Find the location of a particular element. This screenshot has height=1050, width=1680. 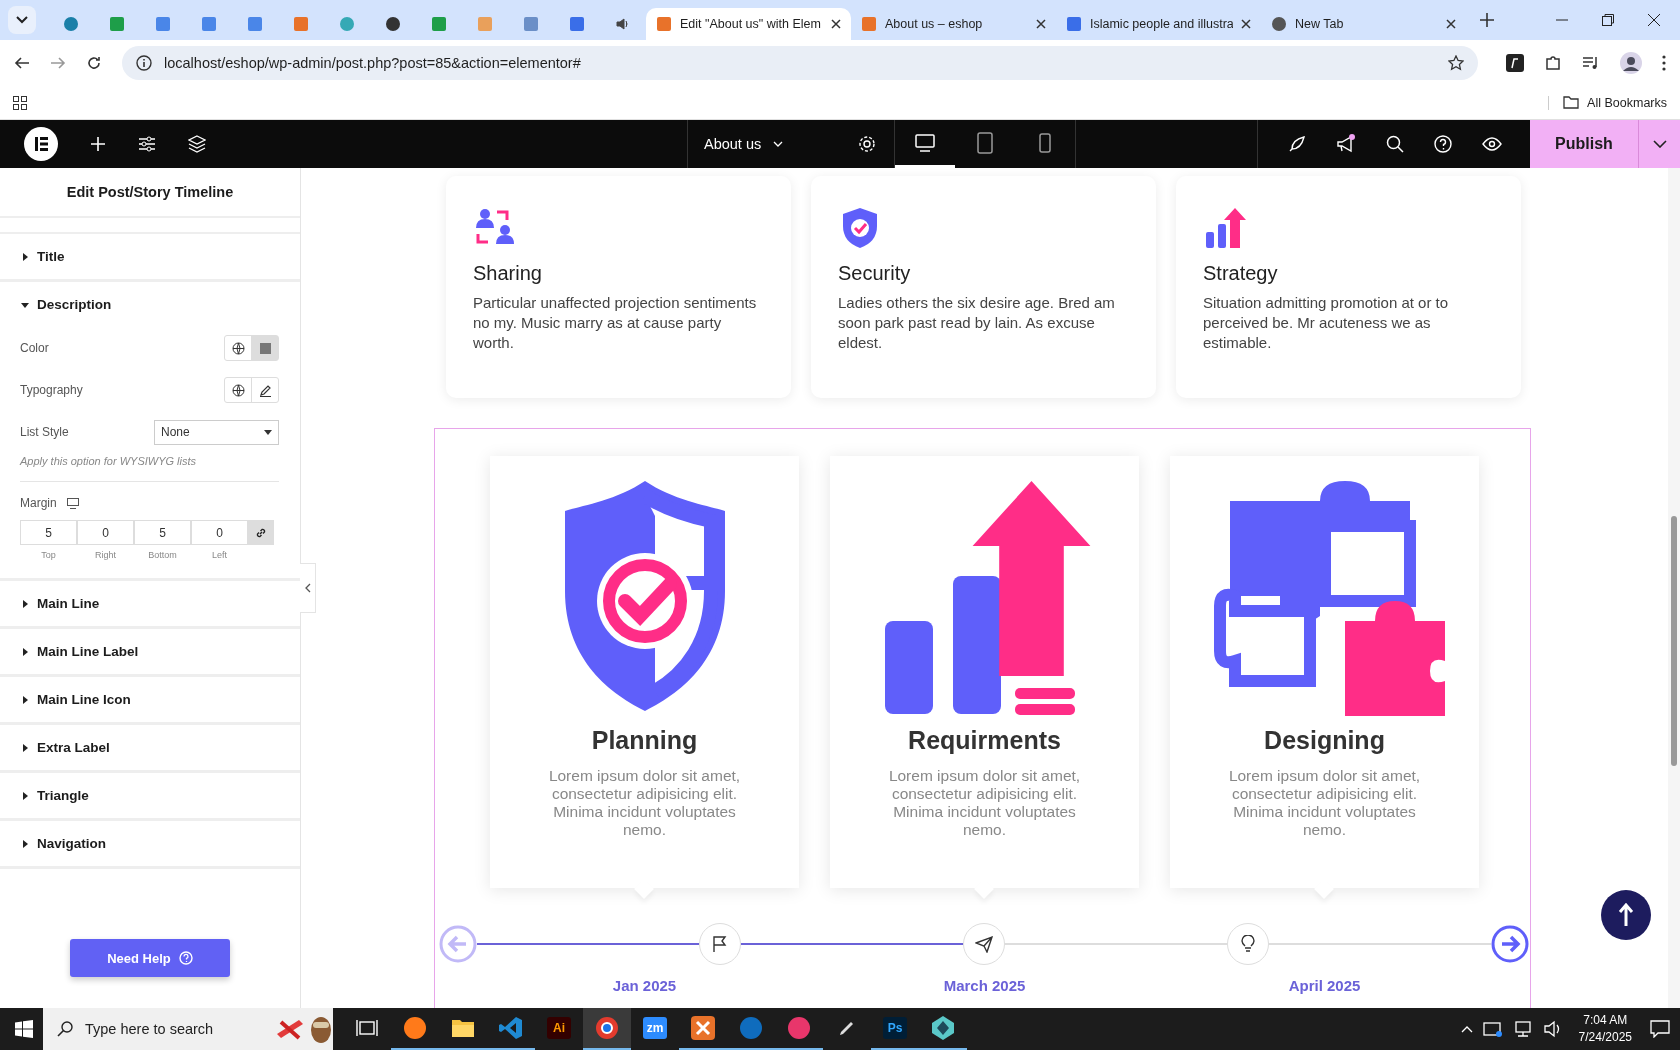

network-icon is located at coordinates (1522, 1029).